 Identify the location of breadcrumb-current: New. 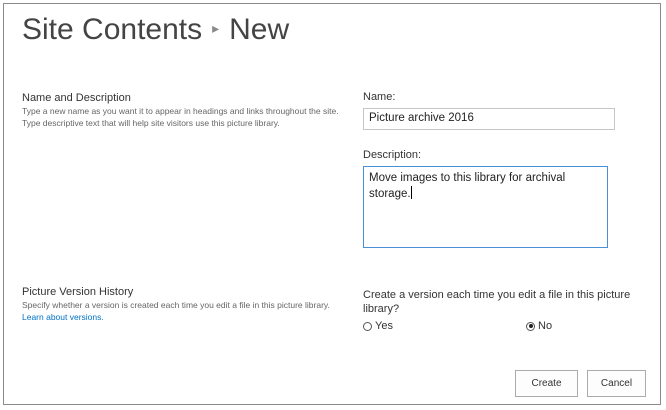
(259, 29).